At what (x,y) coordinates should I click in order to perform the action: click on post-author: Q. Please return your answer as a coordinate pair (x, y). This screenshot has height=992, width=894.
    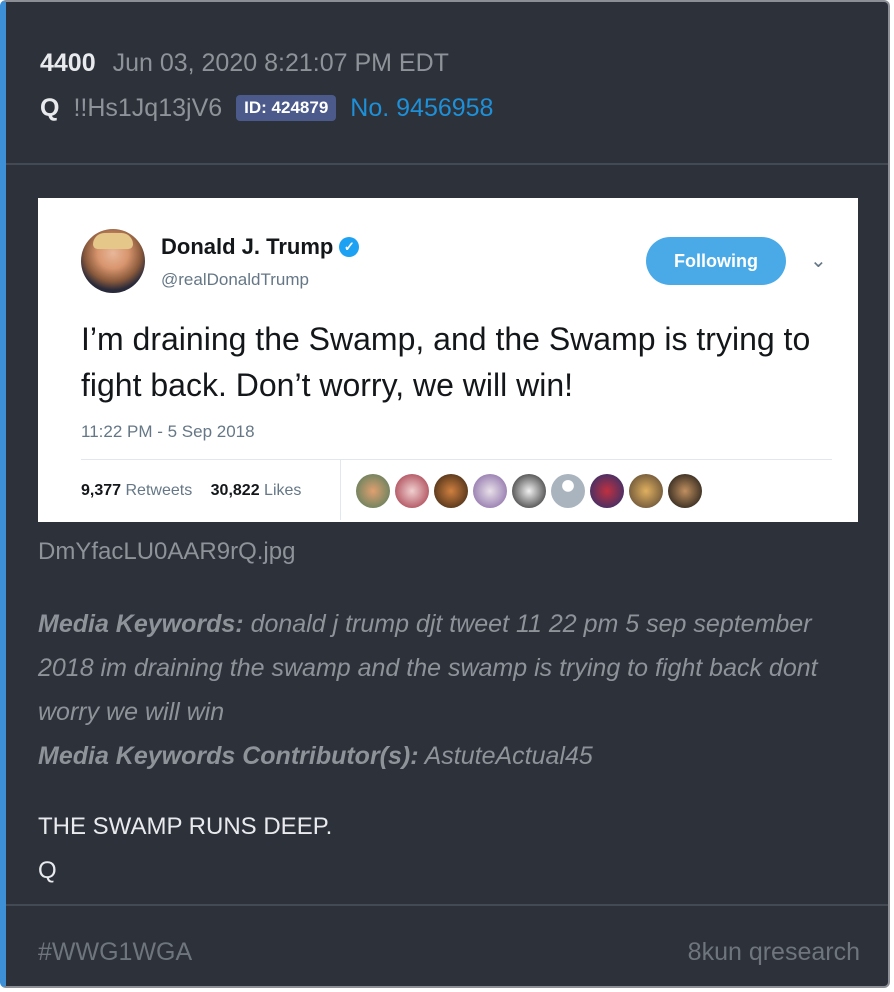
    Looking at the image, I should click on (50, 108).